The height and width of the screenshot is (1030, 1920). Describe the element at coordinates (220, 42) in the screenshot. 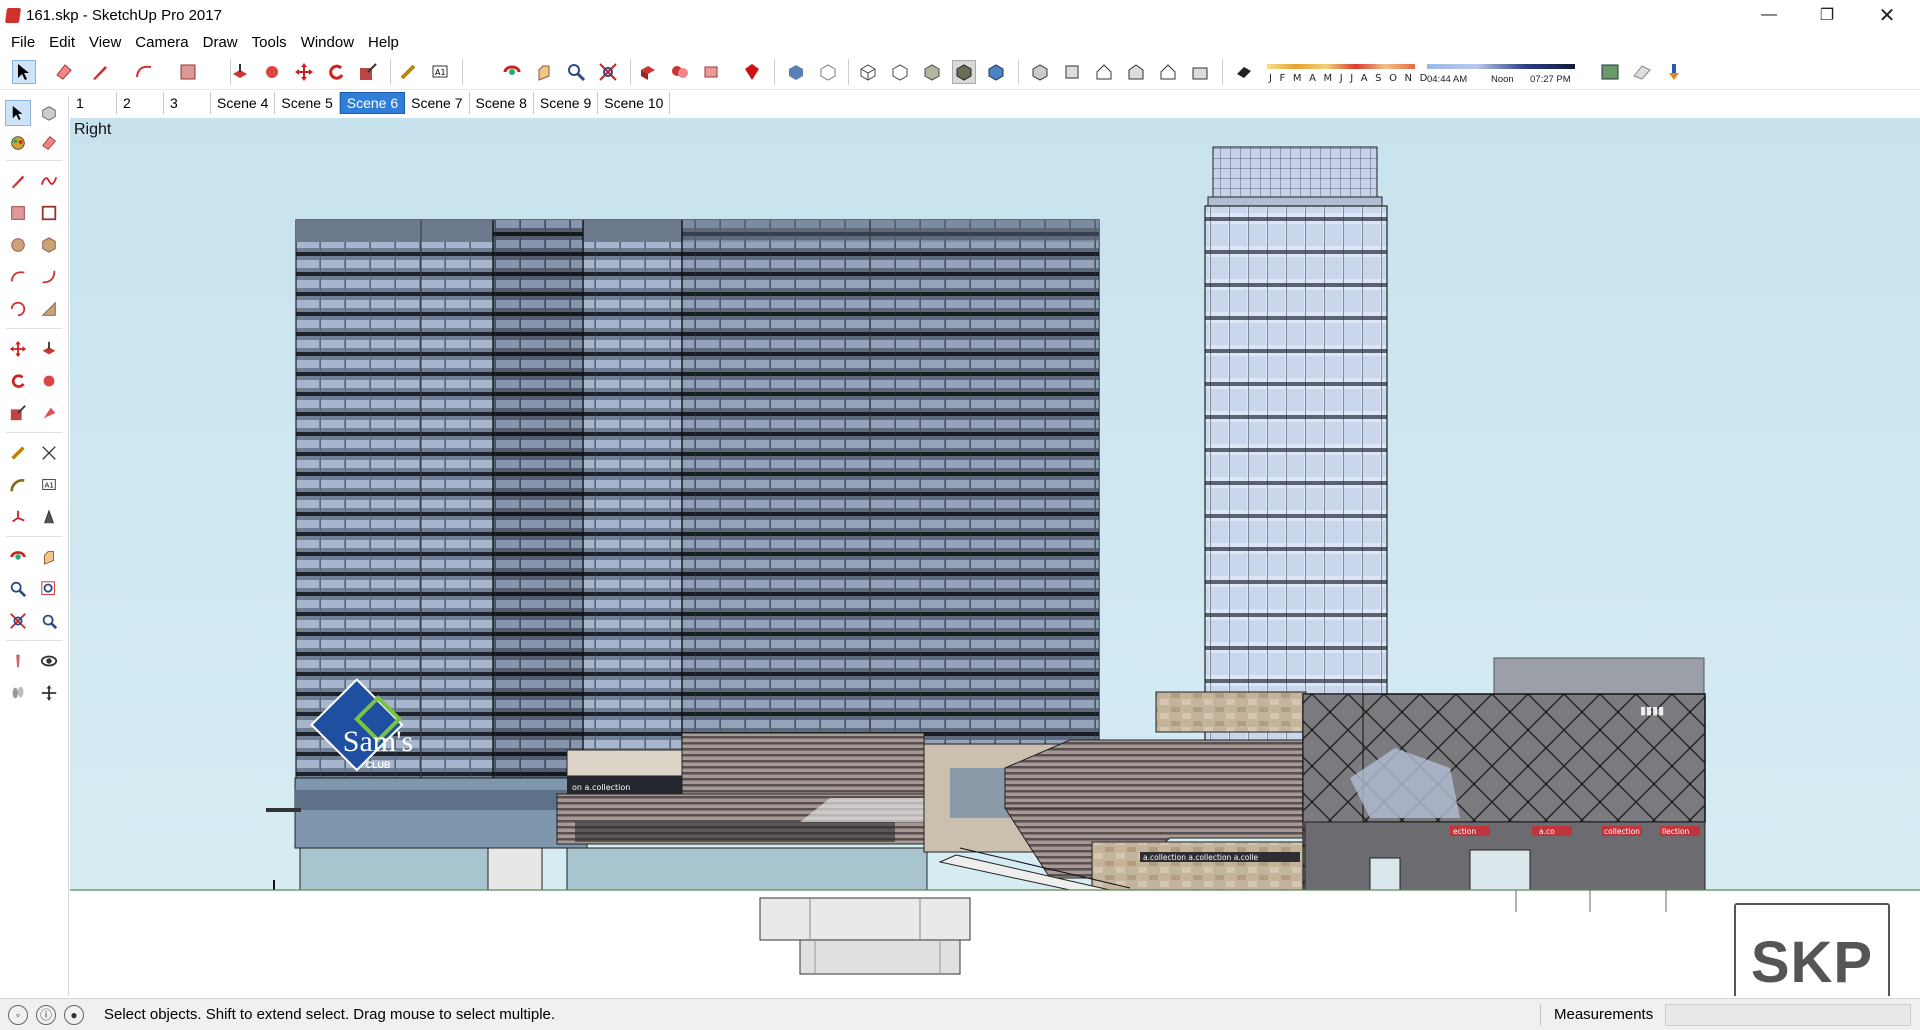

I see `menu-draw: Draw` at that location.